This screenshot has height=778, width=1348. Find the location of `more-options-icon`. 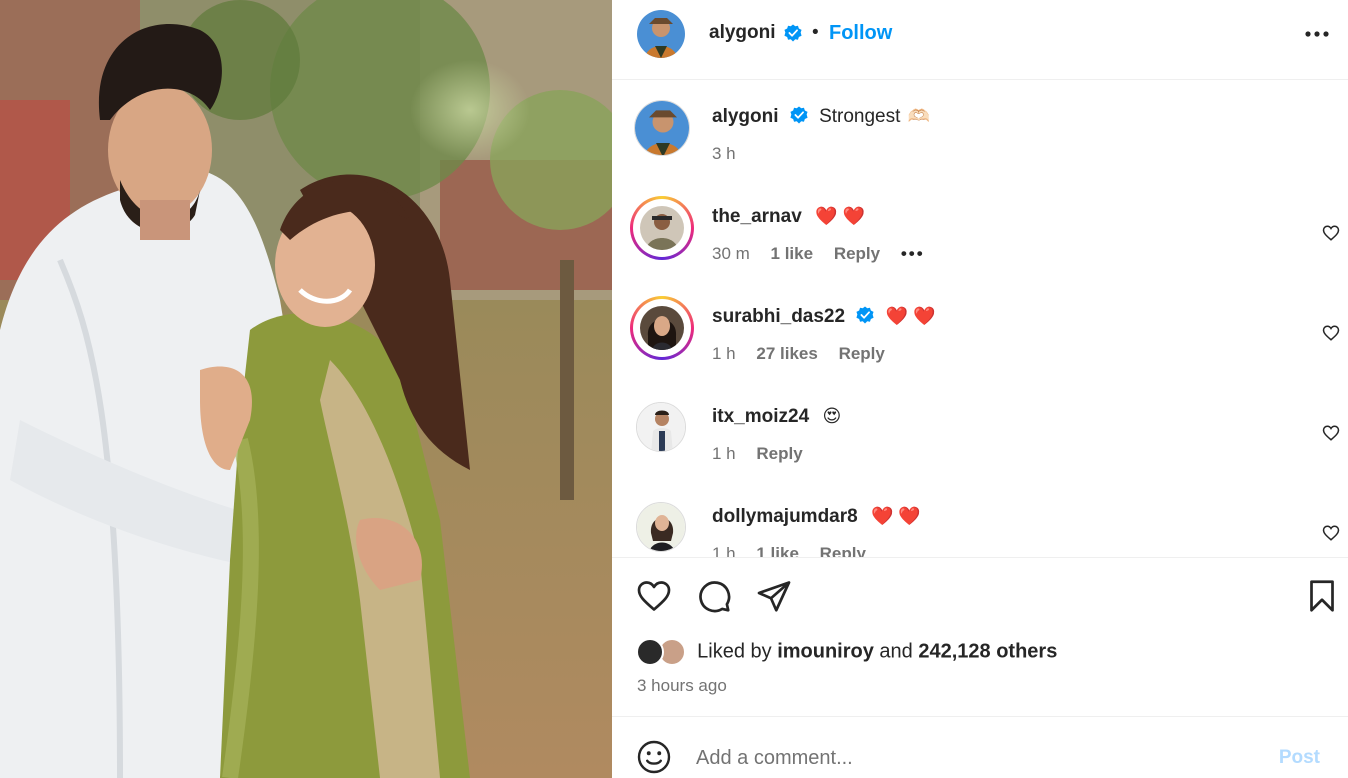

more-options-icon is located at coordinates (1317, 34).